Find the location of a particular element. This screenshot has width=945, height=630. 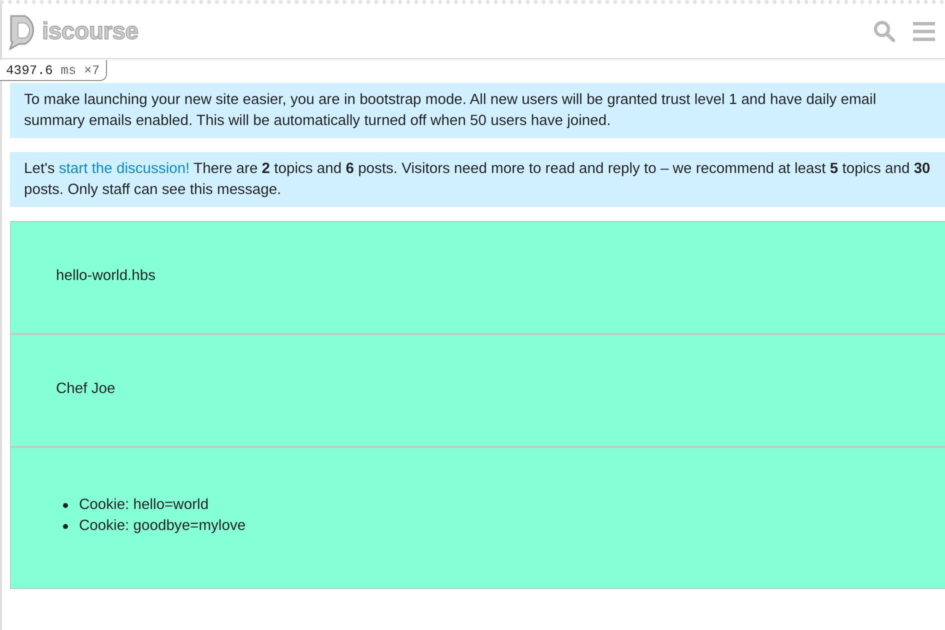

menu-button is located at coordinates (924, 31).